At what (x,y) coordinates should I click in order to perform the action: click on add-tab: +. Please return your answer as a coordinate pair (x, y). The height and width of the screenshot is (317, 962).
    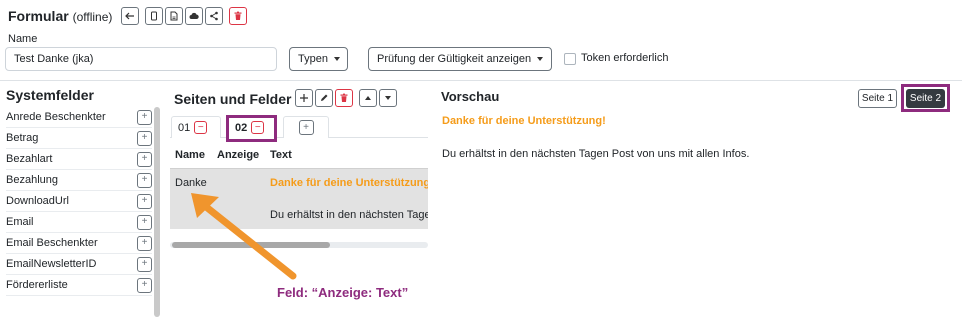
    Looking at the image, I should click on (306, 127).